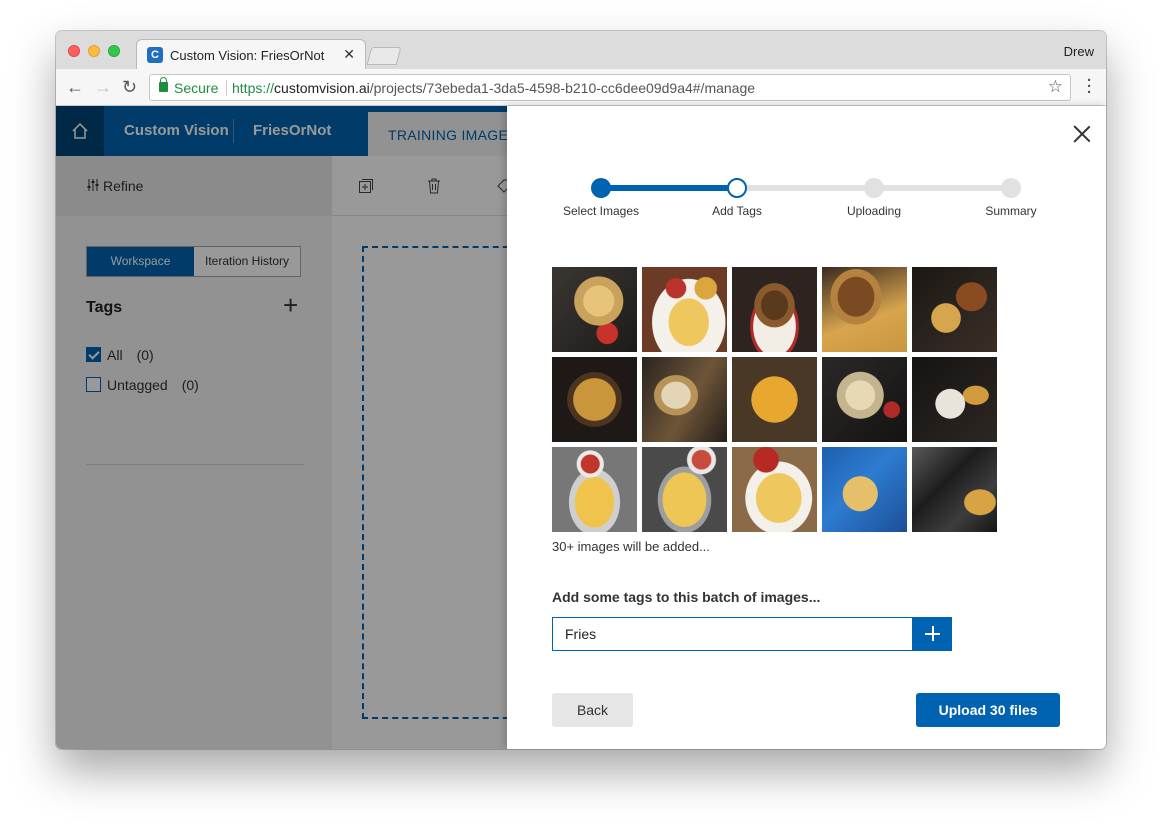 This screenshot has width=1162, height=829. I want to click on secure-label: Secure, so click(196, 88).